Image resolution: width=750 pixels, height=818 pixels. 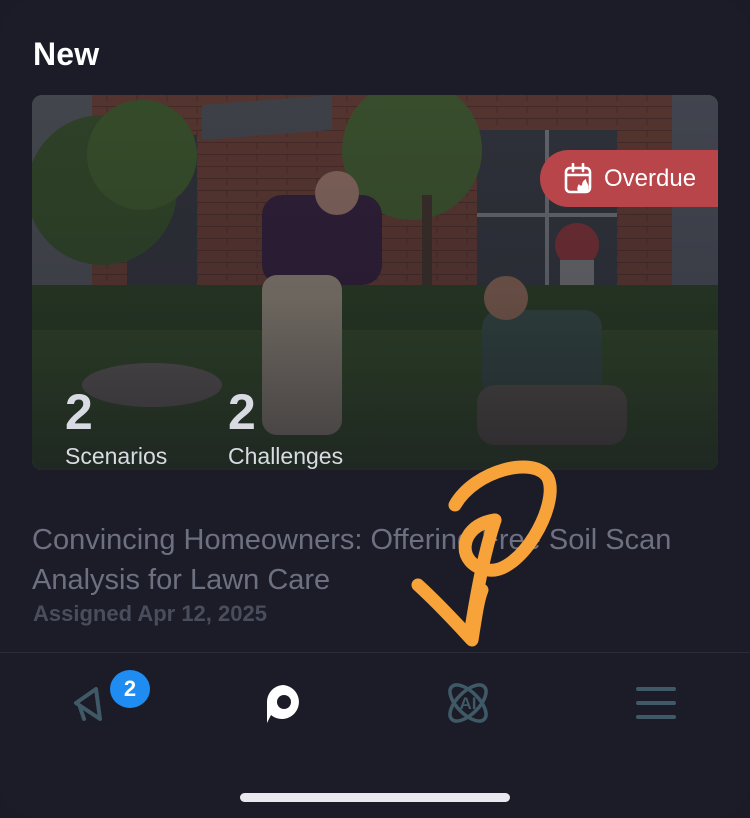 I want to click on overdue-badge: Overdue, so click(x=629, y=178).